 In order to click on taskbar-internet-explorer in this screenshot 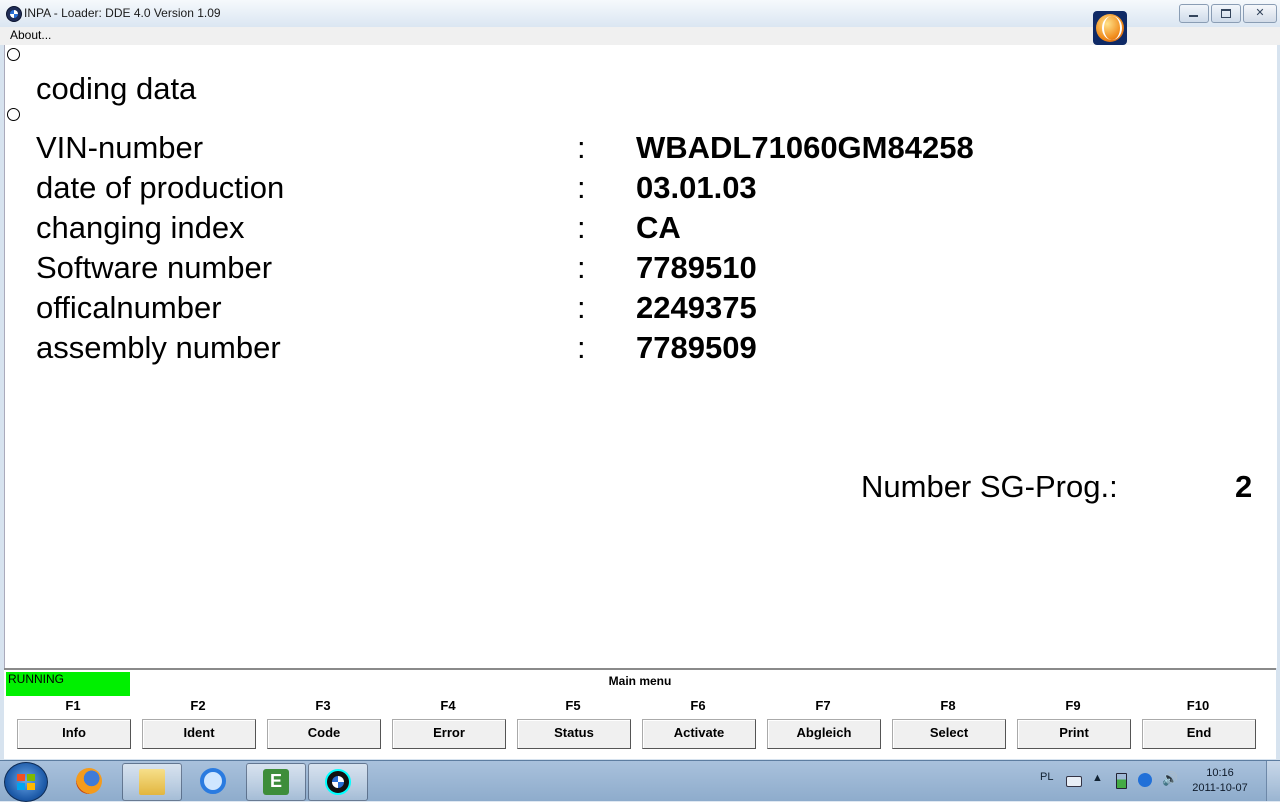, I will do `click(213, 781)`.